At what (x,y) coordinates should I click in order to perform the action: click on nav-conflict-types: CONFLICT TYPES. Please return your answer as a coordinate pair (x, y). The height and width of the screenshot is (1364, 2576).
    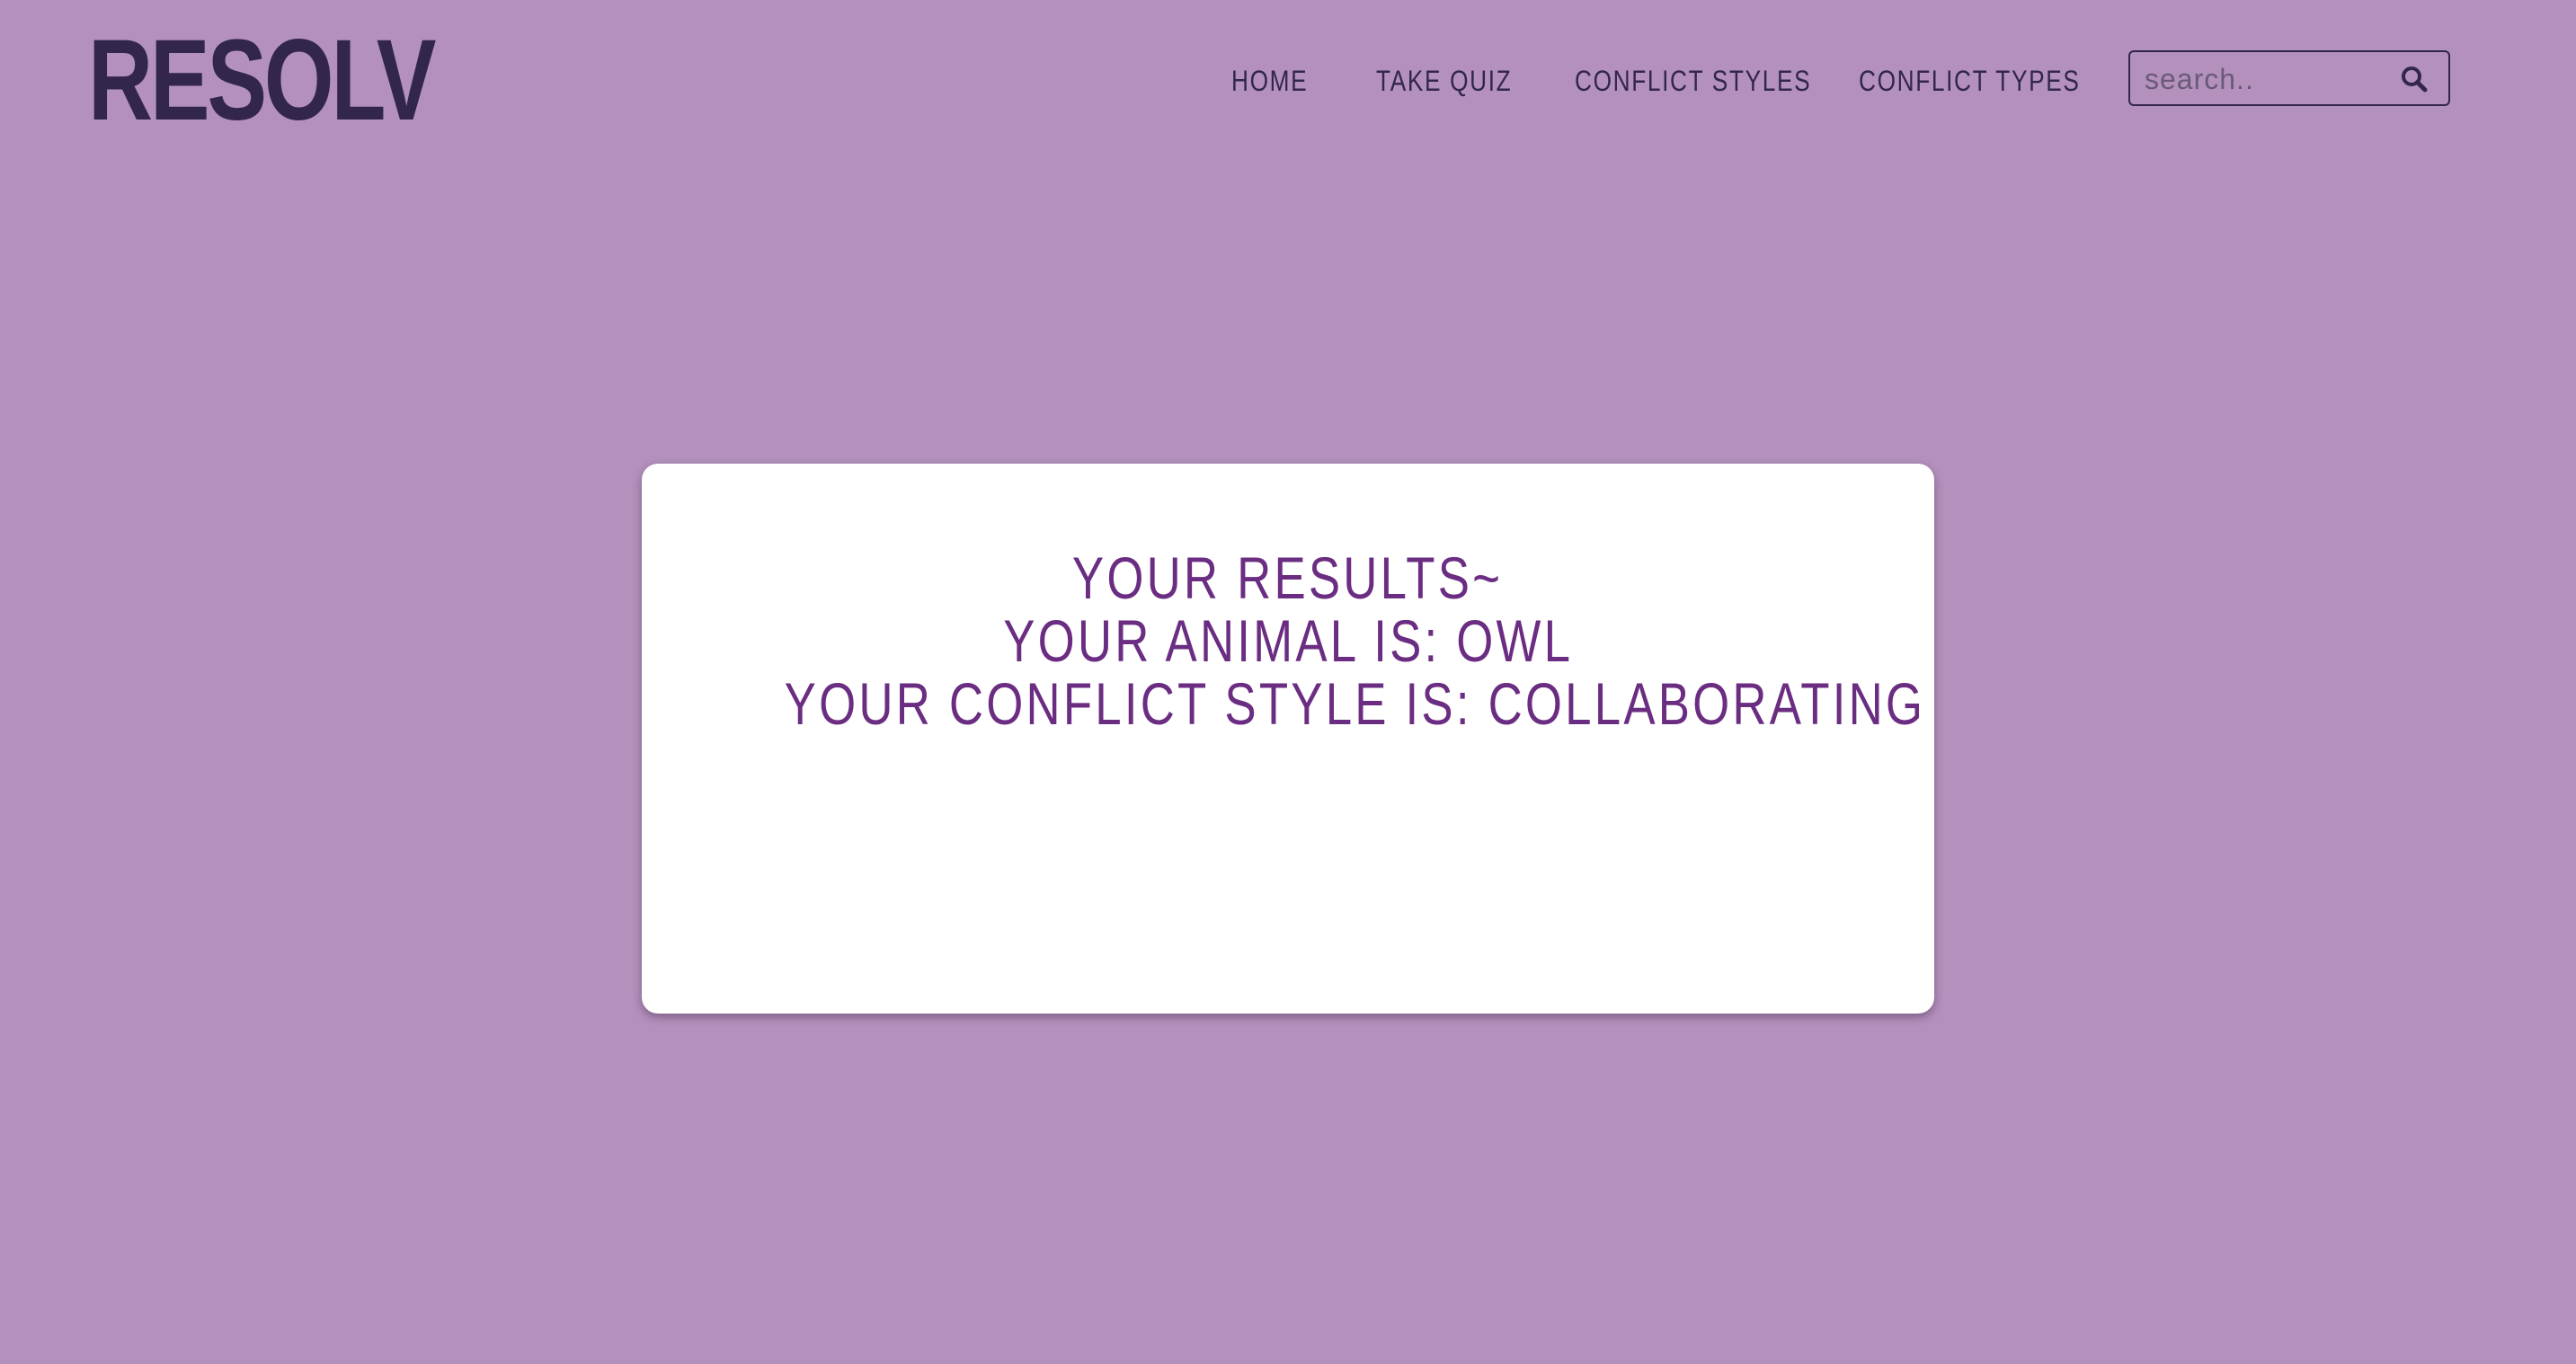
    Looking at the image, I should click on (1970, 81).